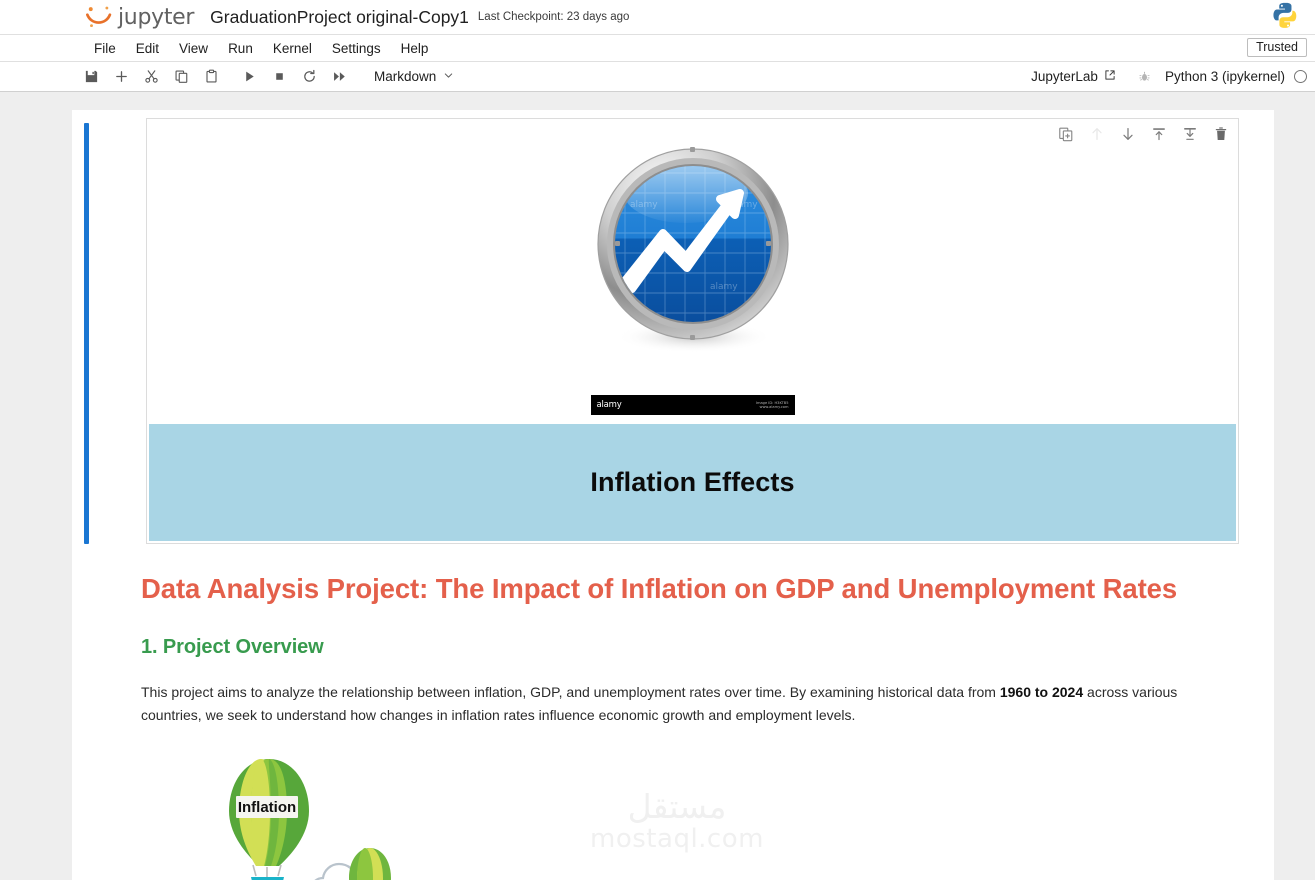 This screenshot has width=1315, height=880. Describe the element at coordinates (1110, 76) in the screenshot. I see `external-link-icon` at that location.